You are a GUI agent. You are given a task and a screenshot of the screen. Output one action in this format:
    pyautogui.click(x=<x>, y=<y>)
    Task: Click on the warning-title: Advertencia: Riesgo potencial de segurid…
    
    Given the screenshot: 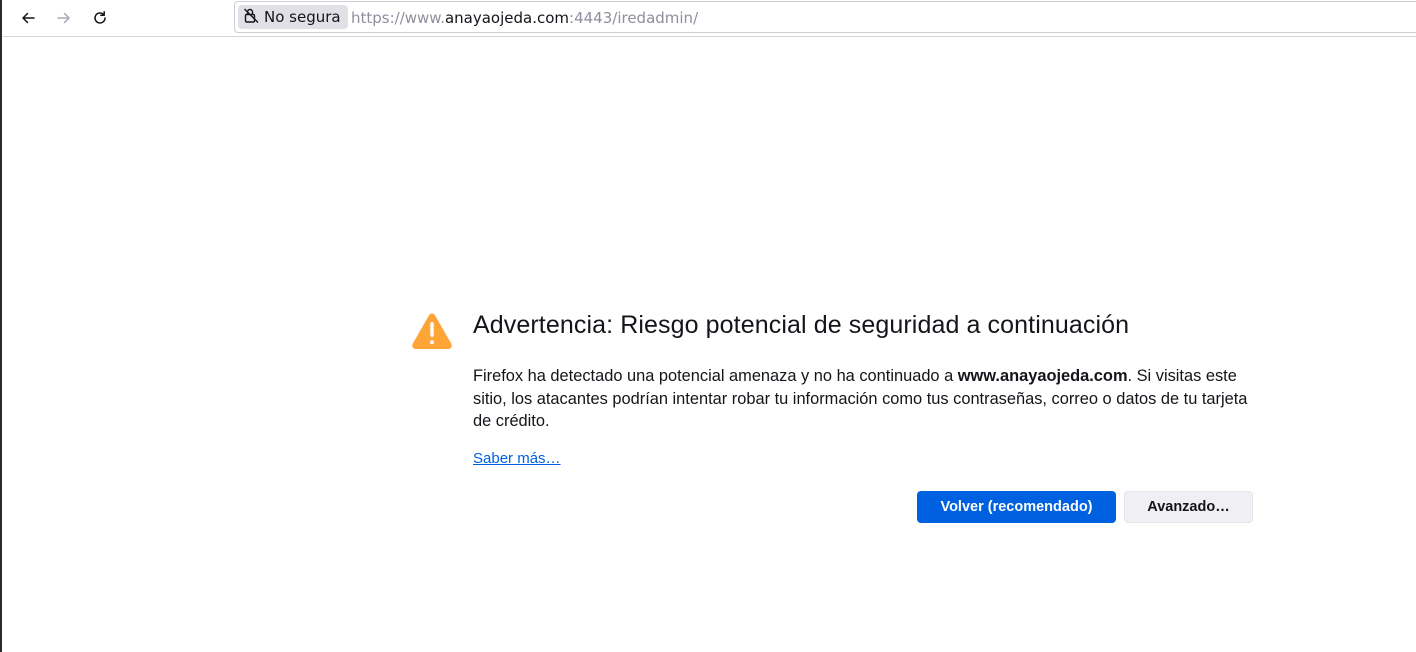 What is the action you would take?
    pyautogui.click(x=801, y=325)
    